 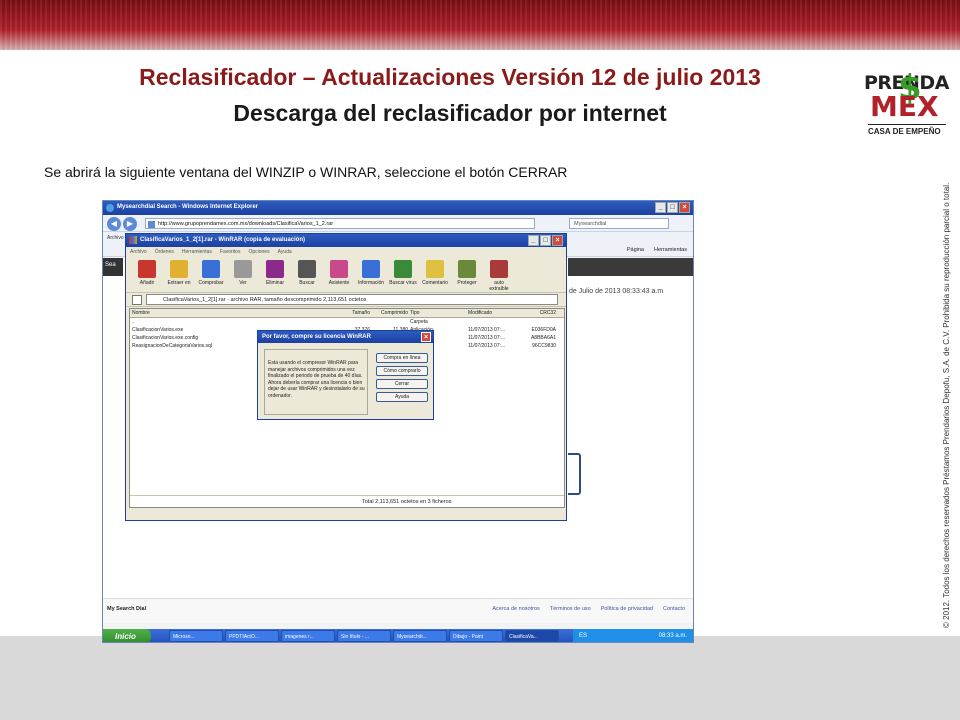 I want to click on buy-online-button: Compra en línea, so click(x=402, y=358).